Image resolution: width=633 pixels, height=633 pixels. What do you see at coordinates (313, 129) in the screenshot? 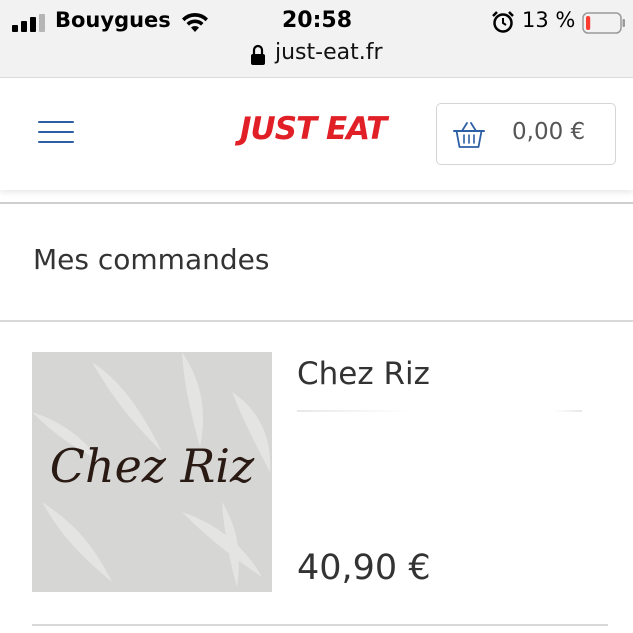
I see `just-eat-logo: JUST EAT` at bounding box center [313, 129].